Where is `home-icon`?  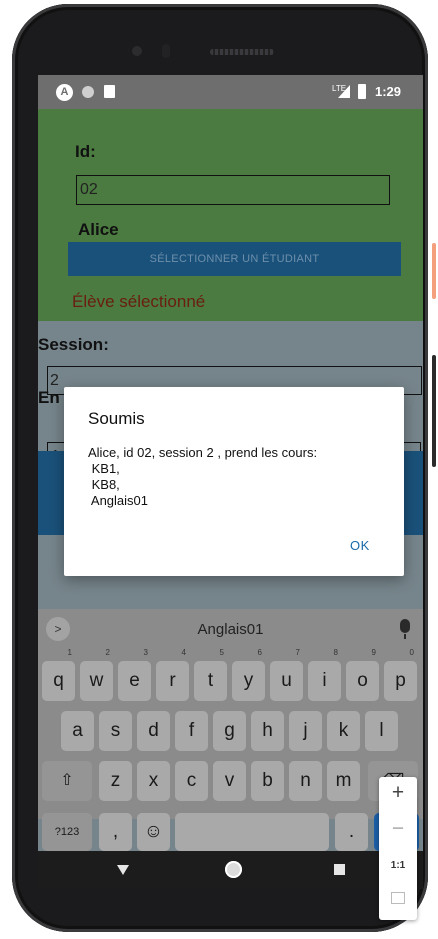
home-icon is located at coordinates (233, 869).